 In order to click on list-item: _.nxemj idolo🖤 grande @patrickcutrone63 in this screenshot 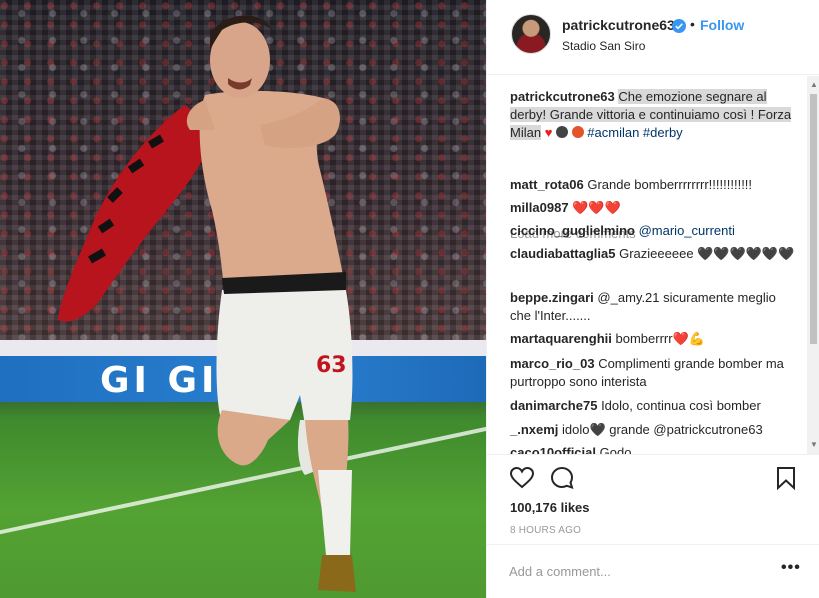, I will do `click(652, 430)`.